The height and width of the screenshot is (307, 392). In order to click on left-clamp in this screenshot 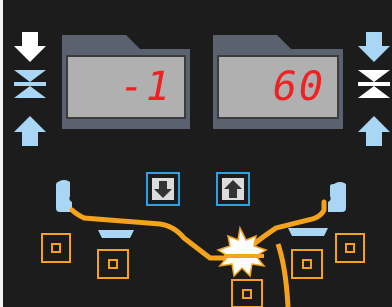, I will do `click(64, 196)`.